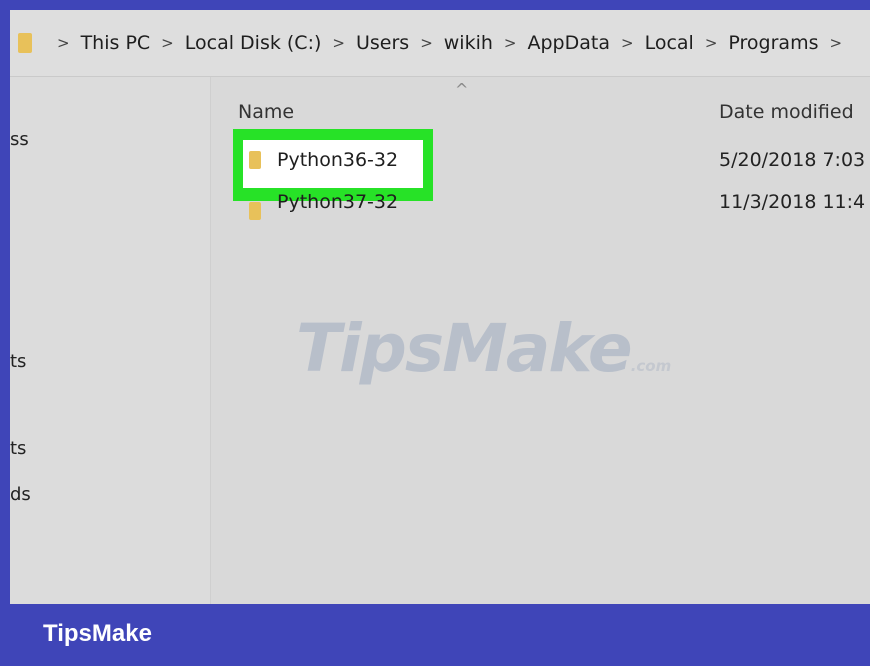 The width and height of the screenshot is (870, 666). I want to click on watermark-suffix: .com, so click(651, 366).